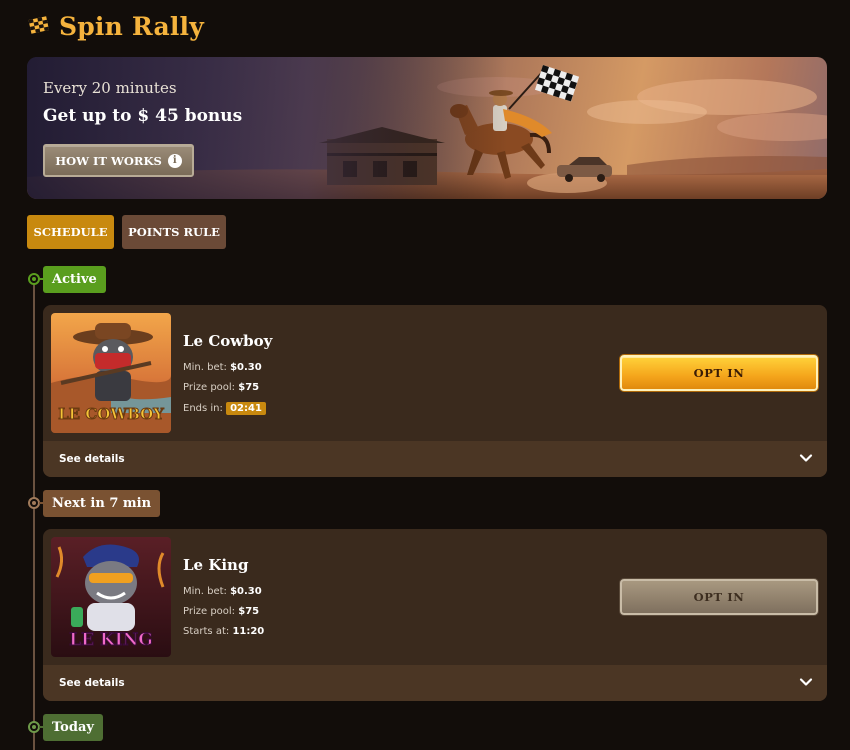  Describe the element at coordinates (174, 160) in the screenshot. I see `info-icon: i` at that location.